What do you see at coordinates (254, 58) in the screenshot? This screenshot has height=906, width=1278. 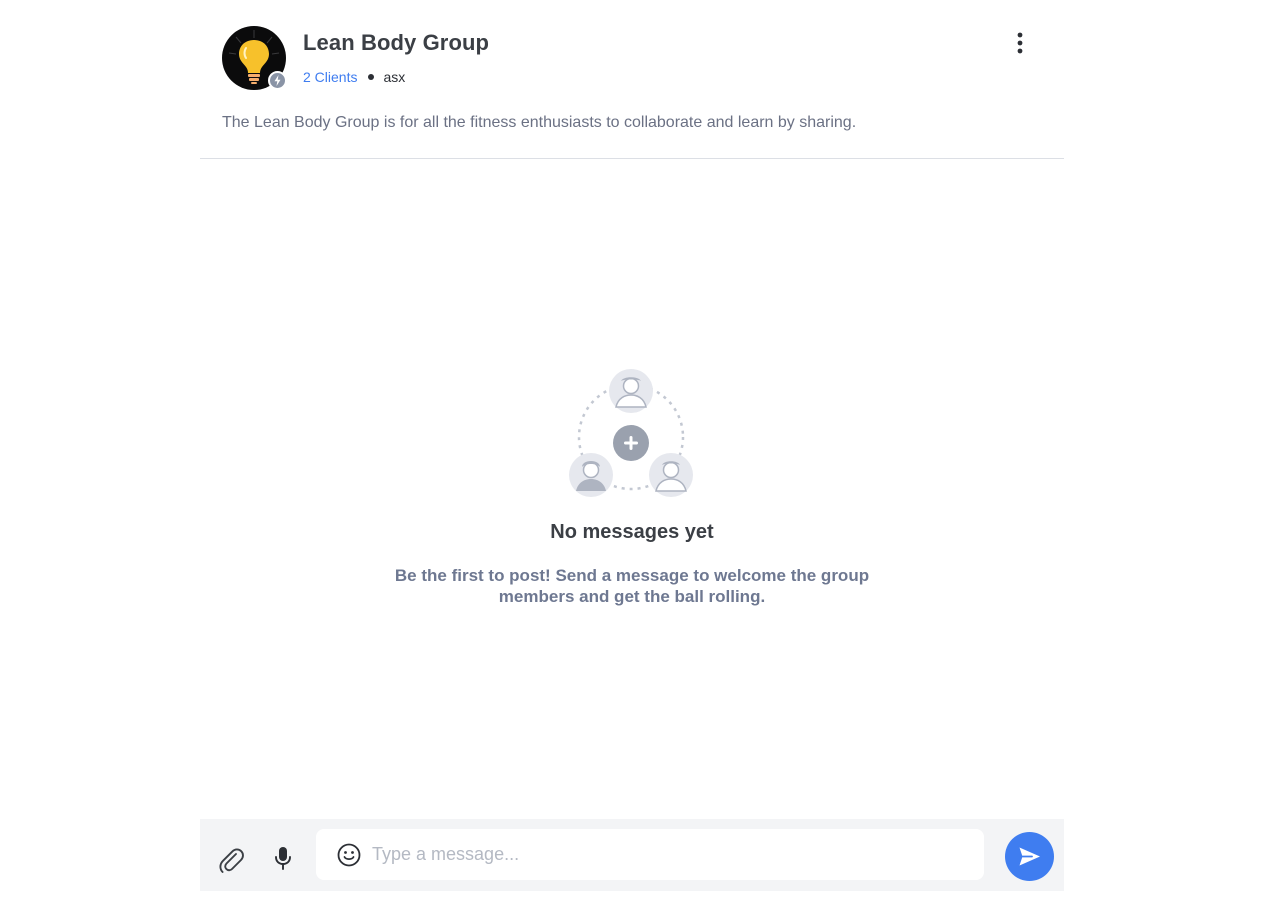 I see `group-avatar` at bounding box center [254, 58].